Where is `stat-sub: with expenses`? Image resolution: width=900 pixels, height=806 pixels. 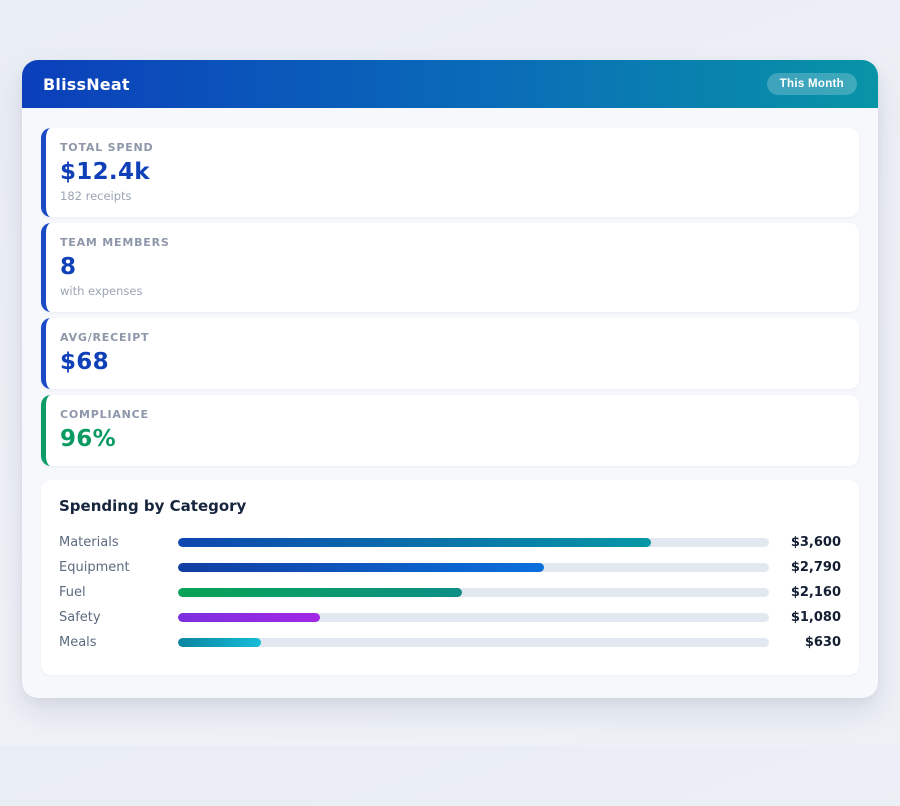 stat-sub: with expenses is located at coordinates (101, 291).